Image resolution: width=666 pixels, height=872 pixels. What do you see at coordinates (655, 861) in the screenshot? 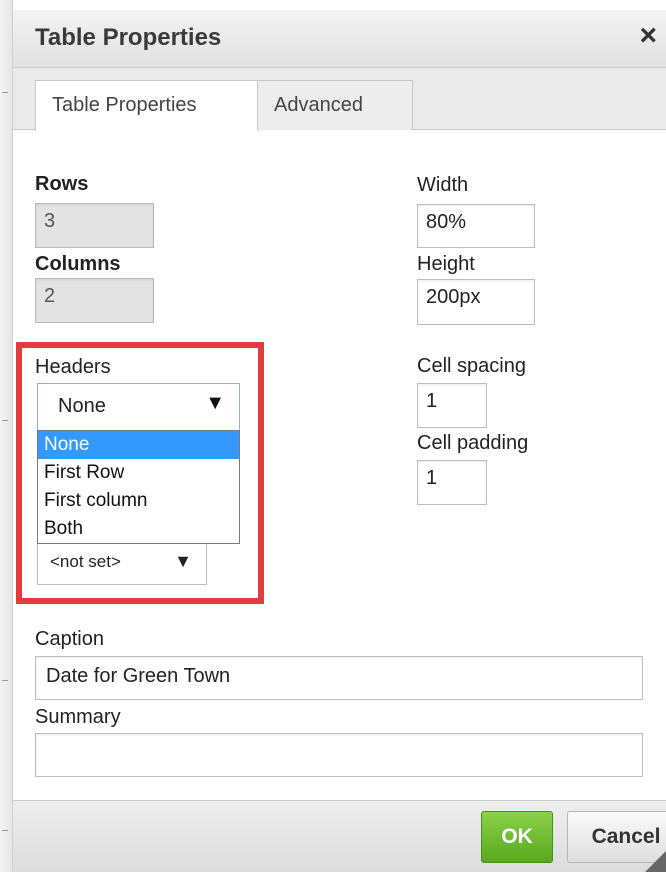
I see `resize-handle-icon` at bounding box center [655, 861].